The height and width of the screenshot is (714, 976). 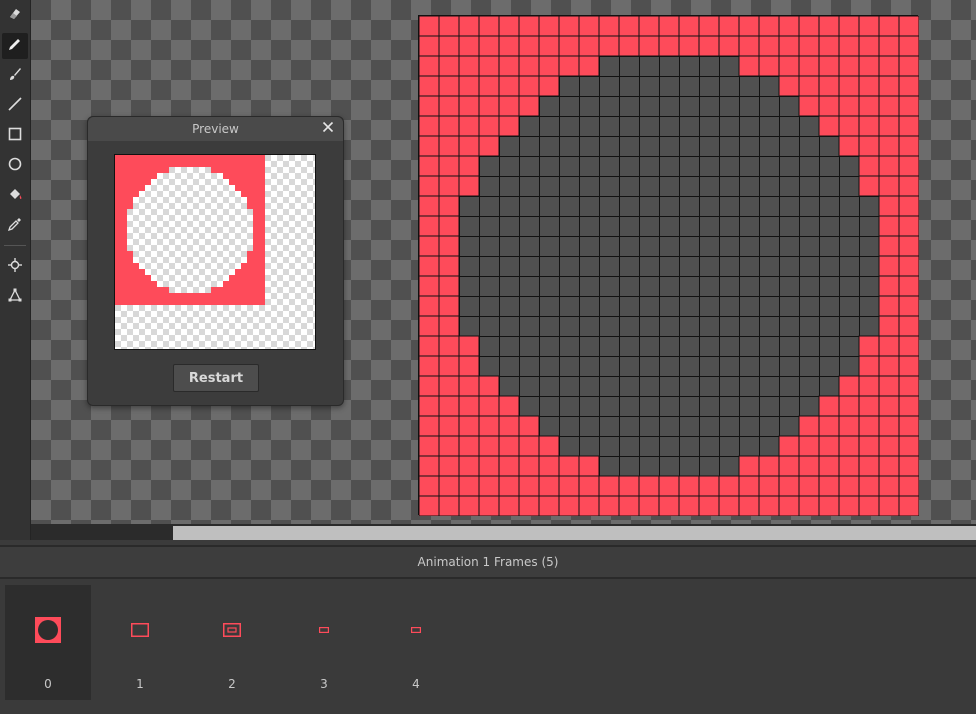 I want to click on transform-icon, so click(x=15, y=297).